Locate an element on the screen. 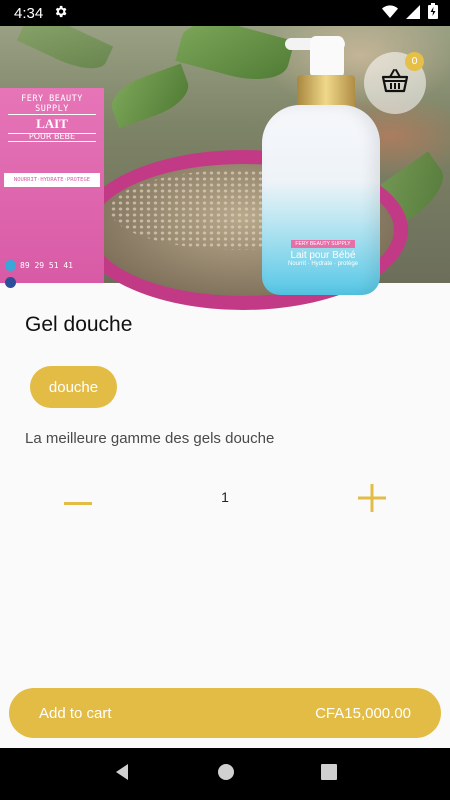  bottle-label-name: Lait pour Bébé is located at coordinates (323, 255).